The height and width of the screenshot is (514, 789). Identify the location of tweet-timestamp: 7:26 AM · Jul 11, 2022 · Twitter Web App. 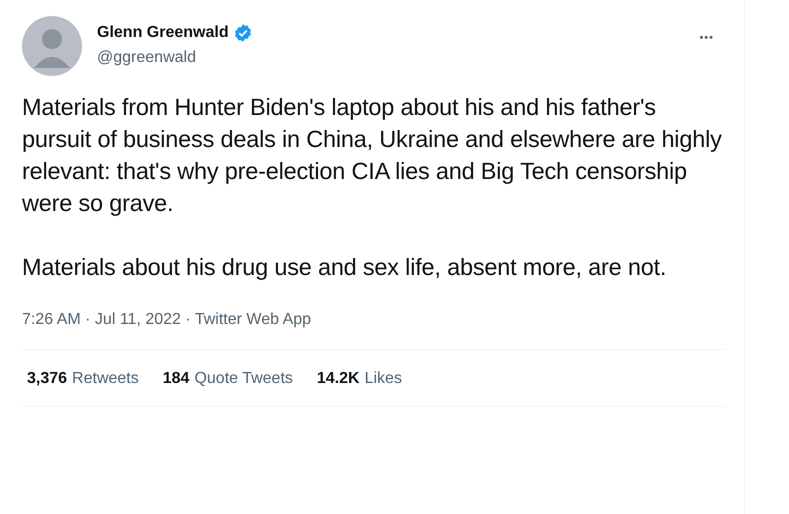
(373, 330).